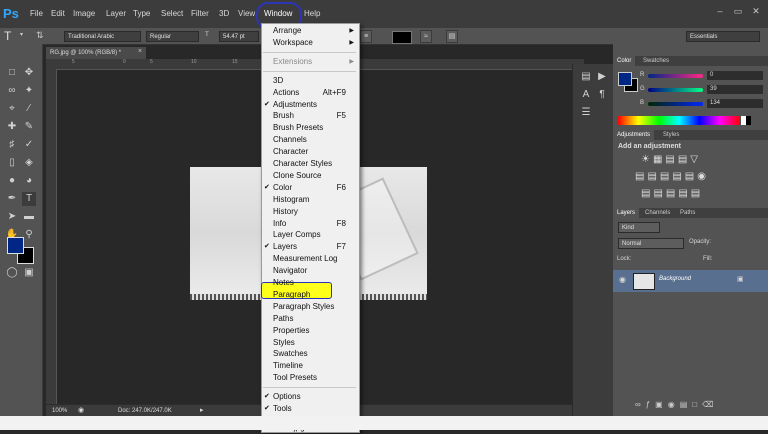 This screenshot has height=434, width=768. What do you see at coordinates (15, 245) in the screenshot?
I see `foreground-color-swatch` at bounding box center [15, 245].